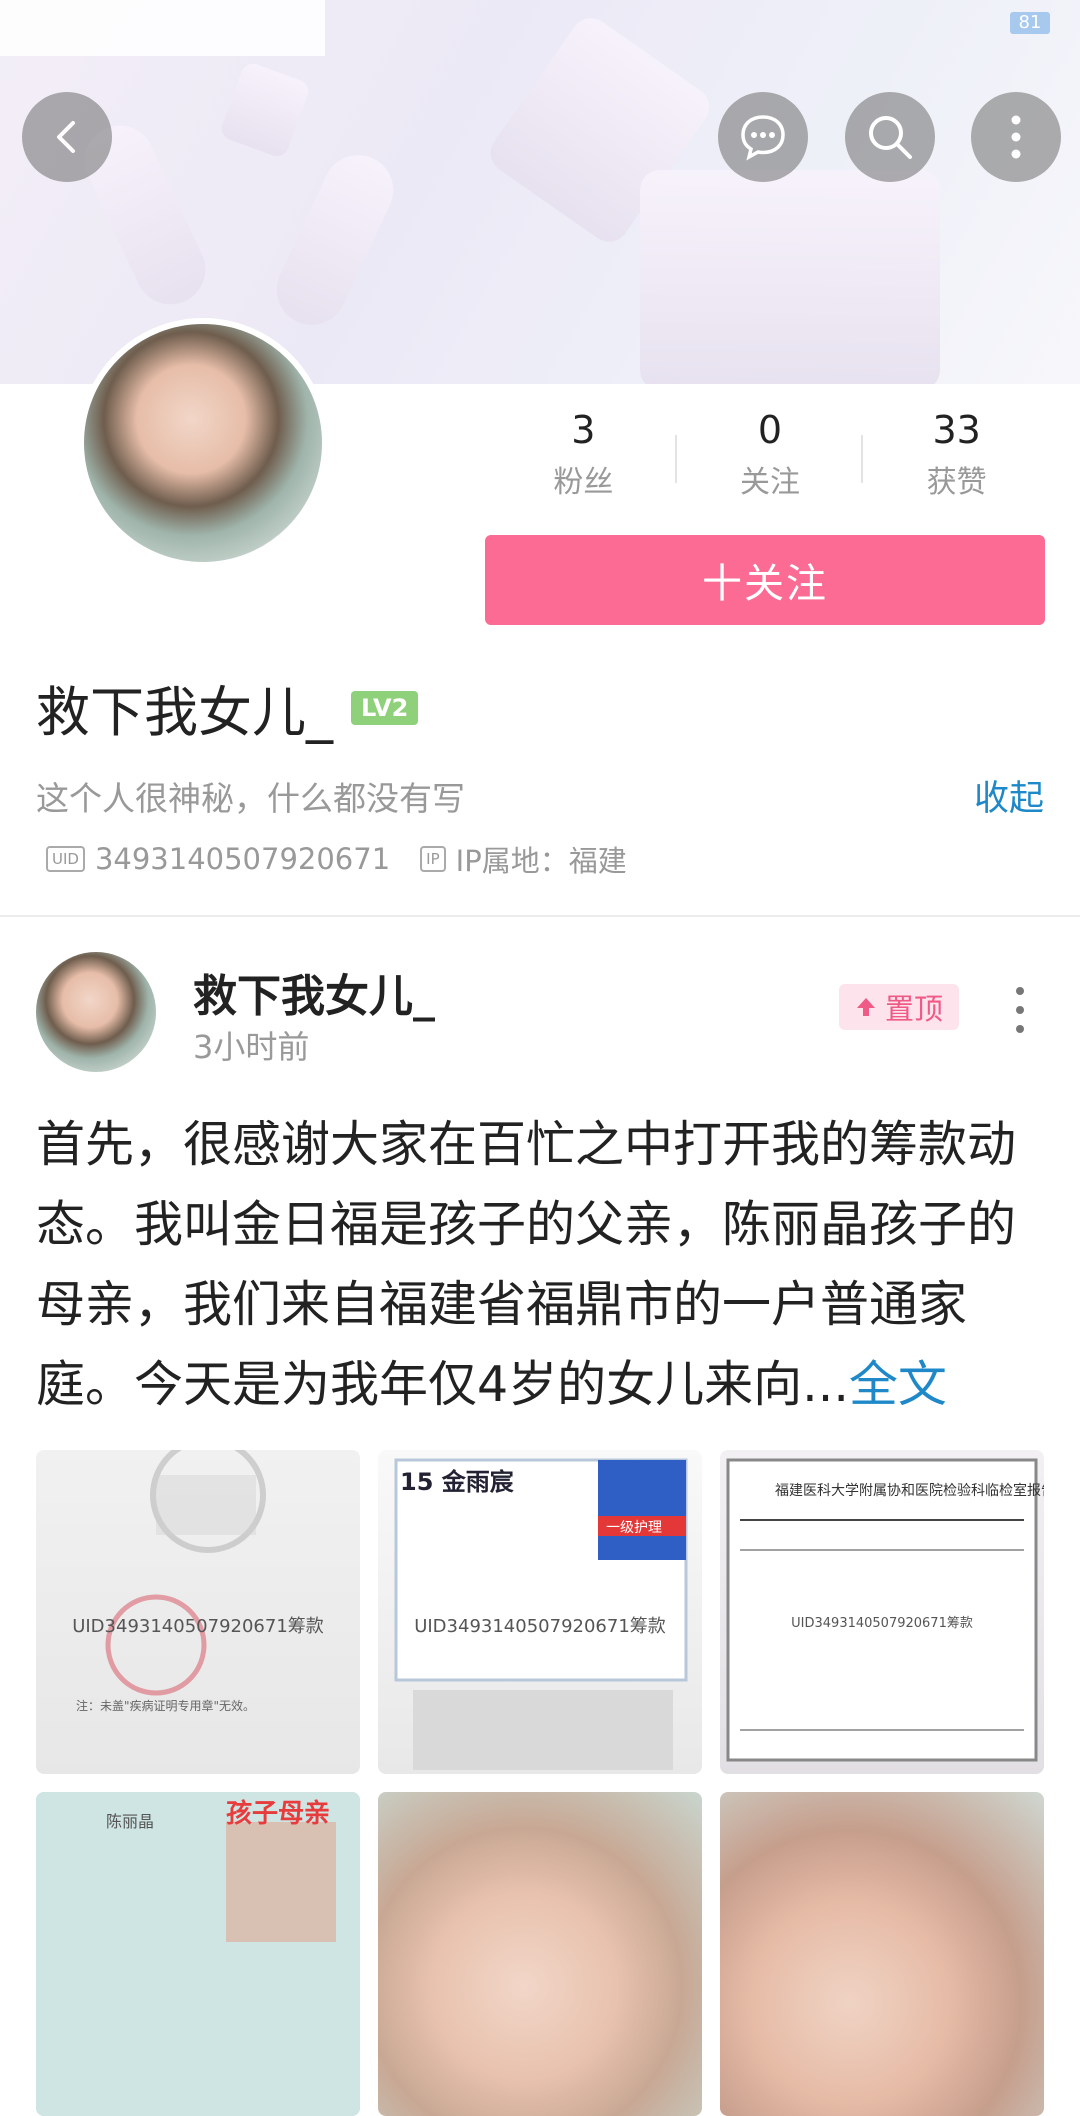  What do you see at coordinates (913, 1009) in the screenshot?
I see `pinned-label: 置顶` at bounding box center [913, 1009].